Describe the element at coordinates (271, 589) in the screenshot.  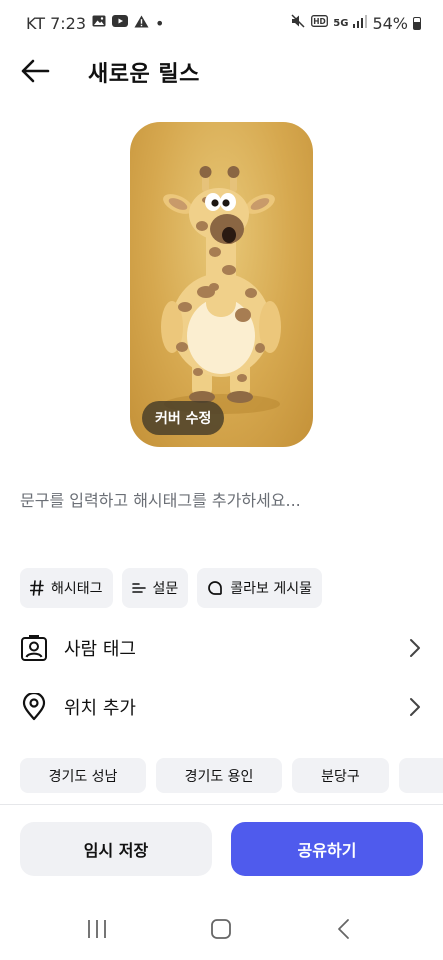
I see `collab-chip-label: 콜라보 게시물` at that location.